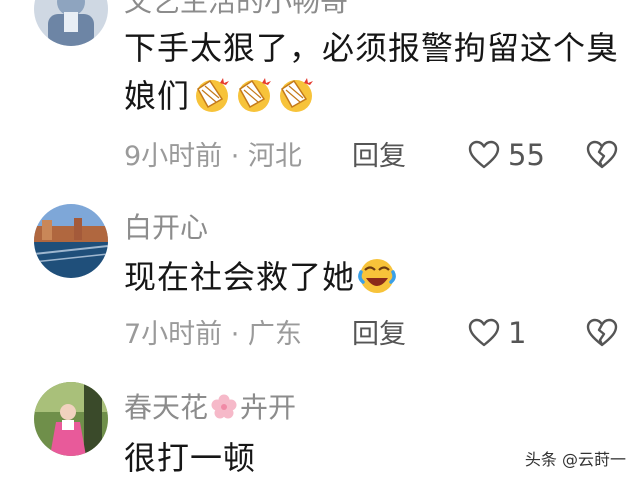  I want to click on comment-text-body: 很打一顿, so click(190, 458).